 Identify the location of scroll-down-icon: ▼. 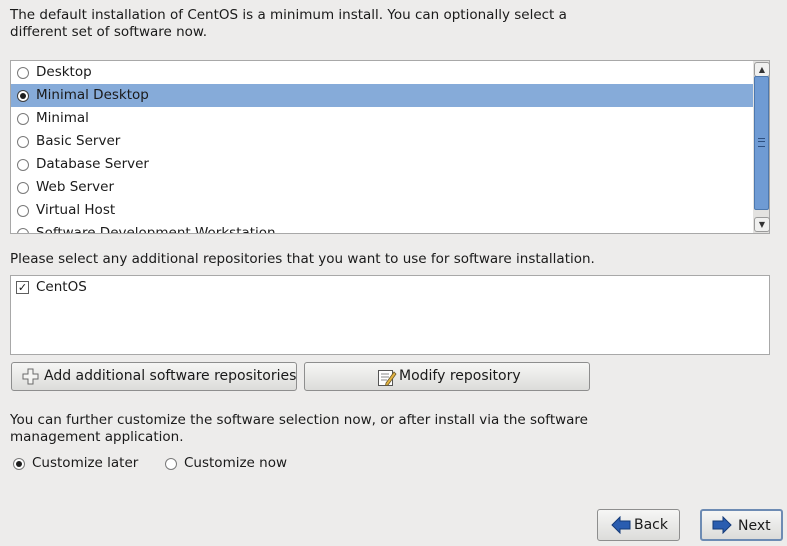
(762, 224).